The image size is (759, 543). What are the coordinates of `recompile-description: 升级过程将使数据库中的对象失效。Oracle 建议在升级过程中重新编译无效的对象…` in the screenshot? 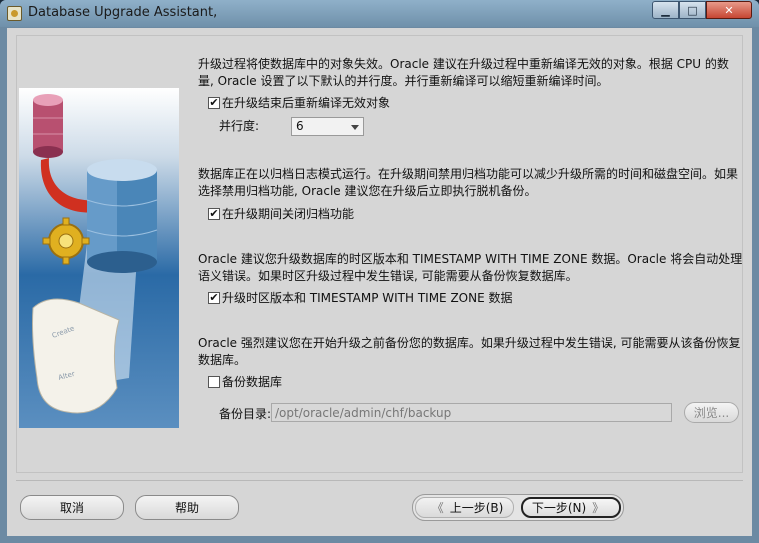 It's located at (463, 72).